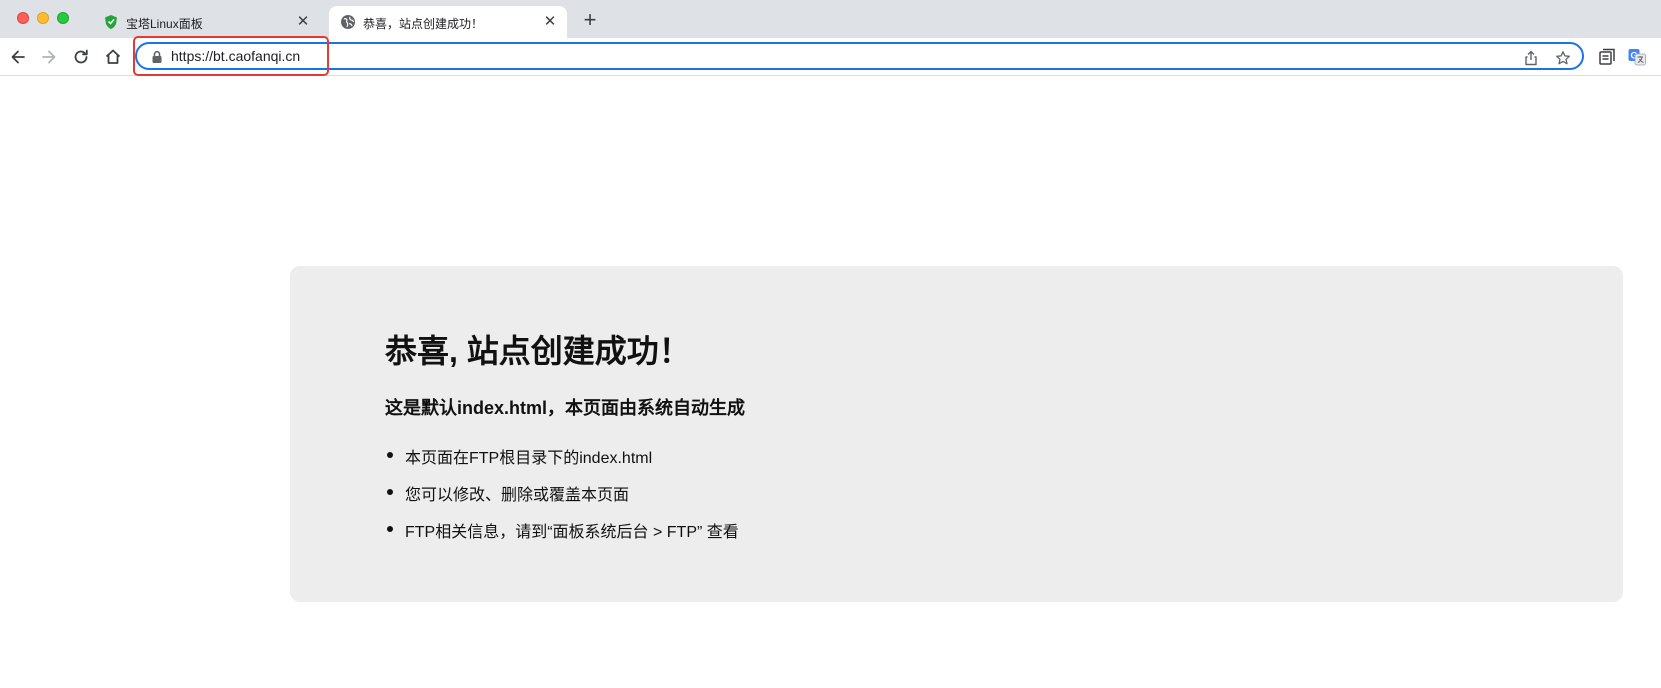  What do you see at coordinates (565, 408) in the screenshot?
I see `page-subtitle: 这是默认index.html，本页面由系统自动生成` at bounding box center [565, 408].